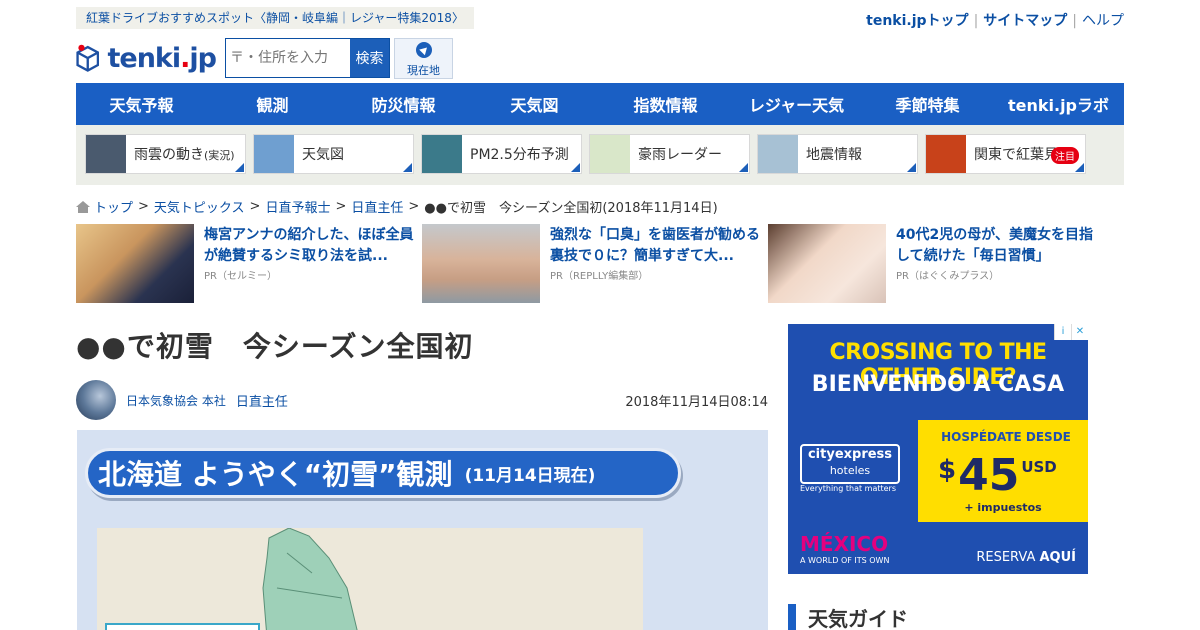 The image size is (1200, 630). I want to click on gnav-forecast: 天気予報, so click(141, 104).